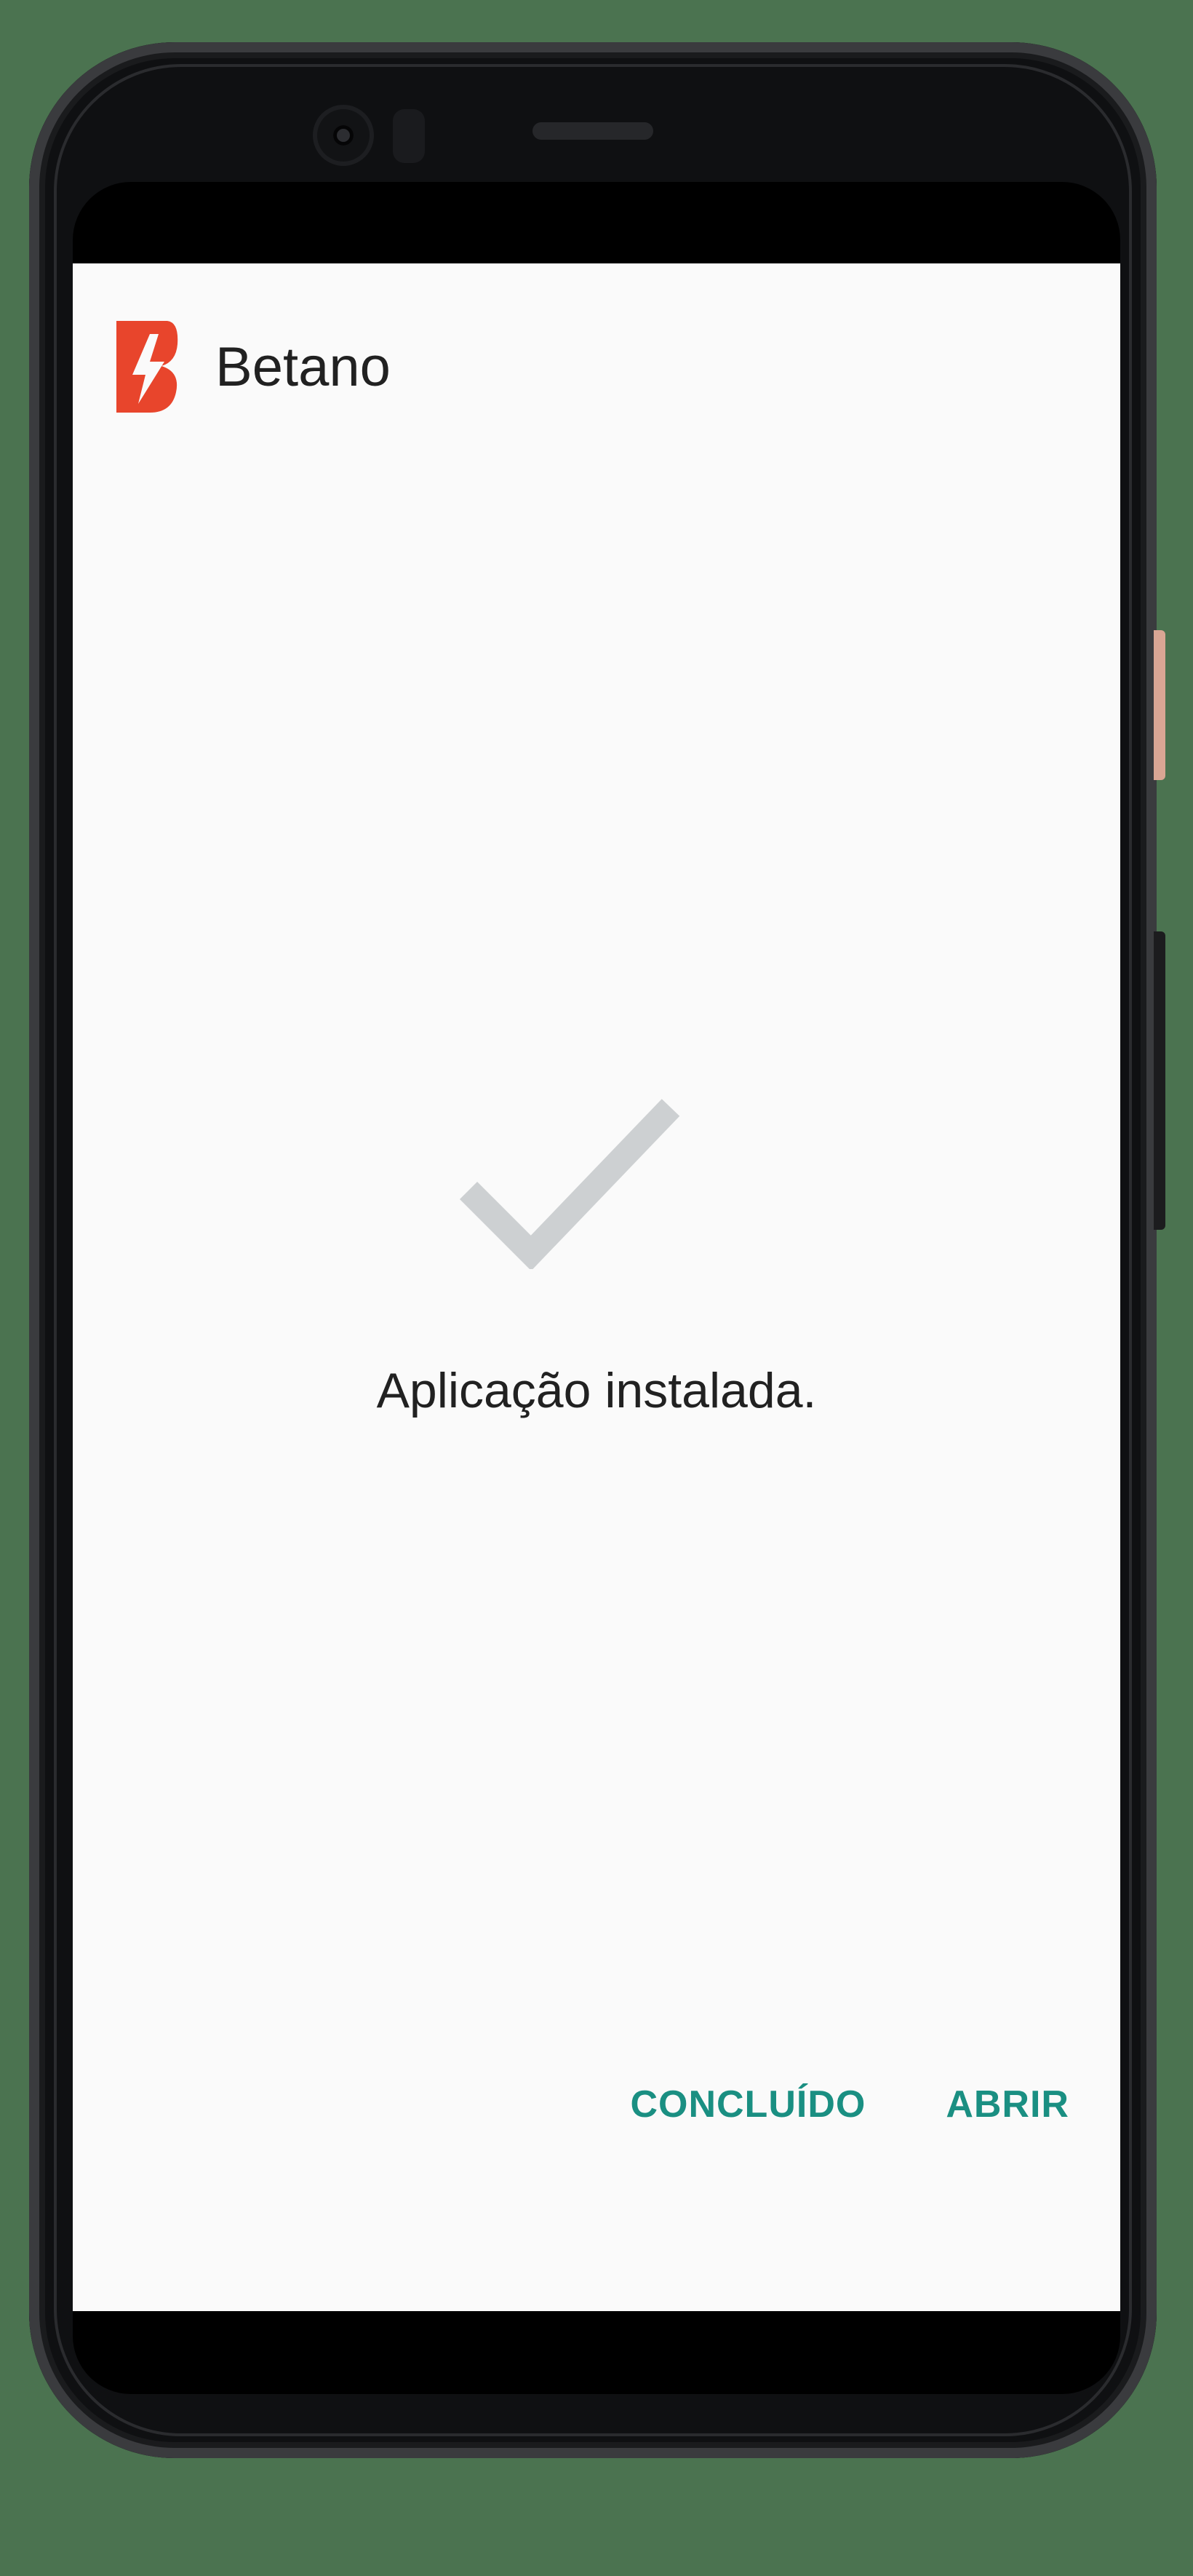 This screenshot has height=2576, width=1193. What do you see at coordinates (748, 2104) in the screenshot?
I see `done-button: CONCLUÍDO` at bounding box center [748, 2104].